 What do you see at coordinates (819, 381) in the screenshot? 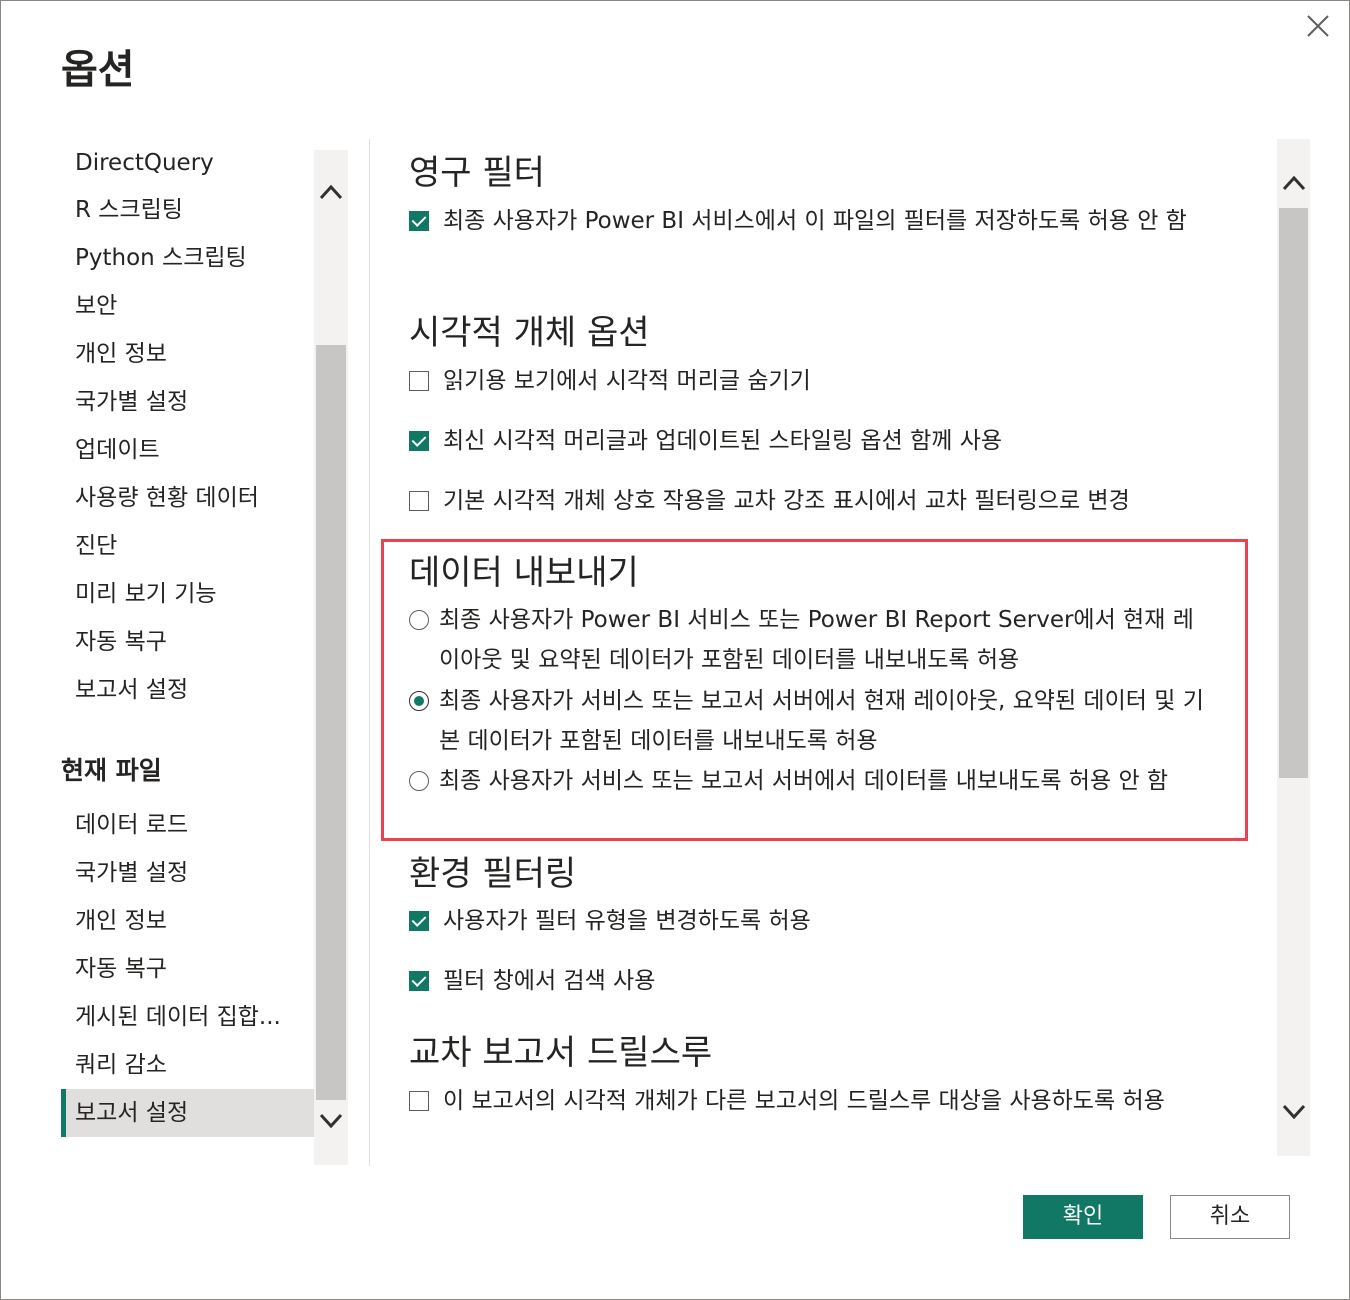
I see `option-hide-visual-header: 읽기용 보기에서 시각적 머리글 숨기기` at bounding box center [819, 381].